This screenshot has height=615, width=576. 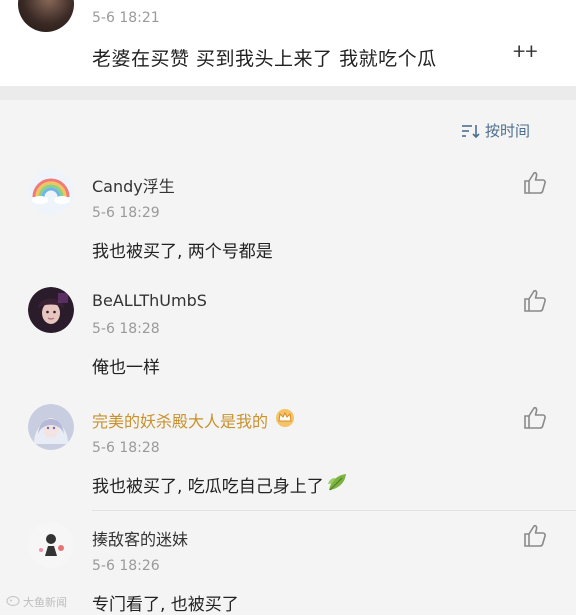 What do you see at coordinates (126, 213) in the screenshot?
I see `comment-time: 5-6 18:29` at bounding box center [126, 213].